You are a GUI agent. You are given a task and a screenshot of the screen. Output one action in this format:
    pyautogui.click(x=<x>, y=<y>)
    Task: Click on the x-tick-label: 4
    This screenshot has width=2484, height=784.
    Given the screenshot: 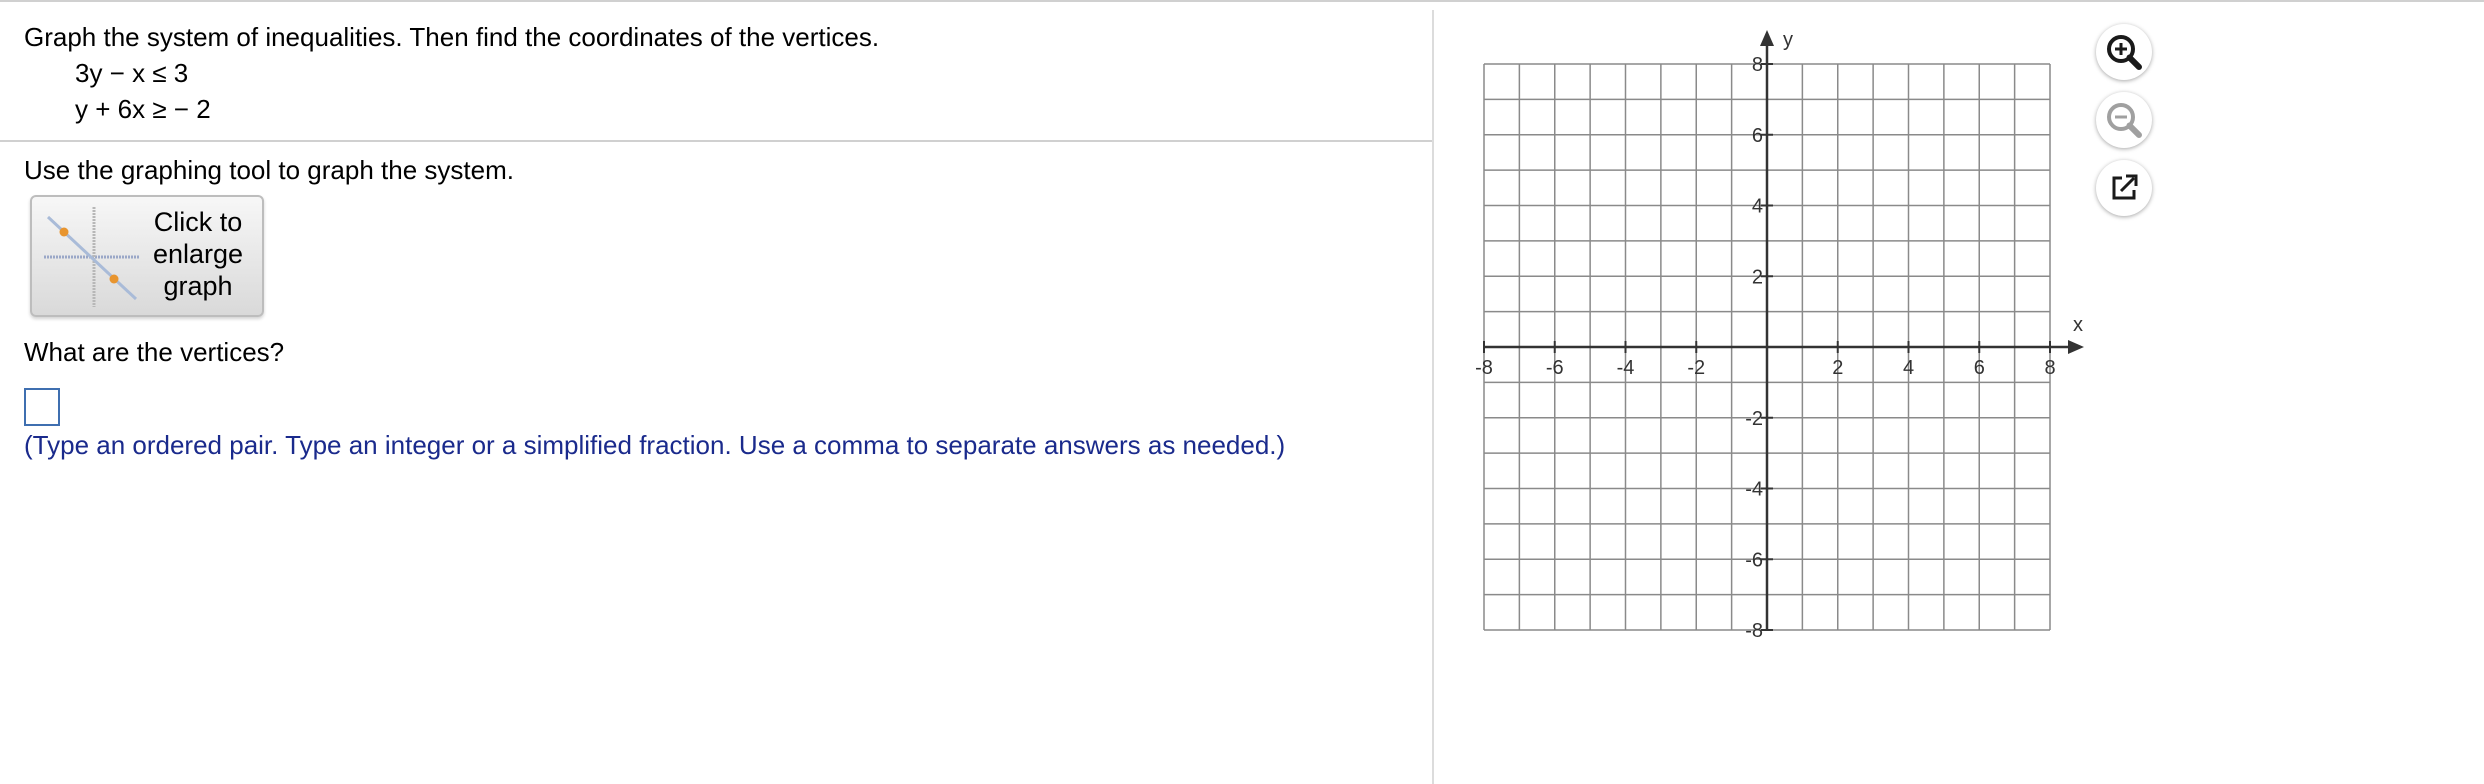 What is the action you would take?
    pyautogui.click(x=1908, y=368)
    